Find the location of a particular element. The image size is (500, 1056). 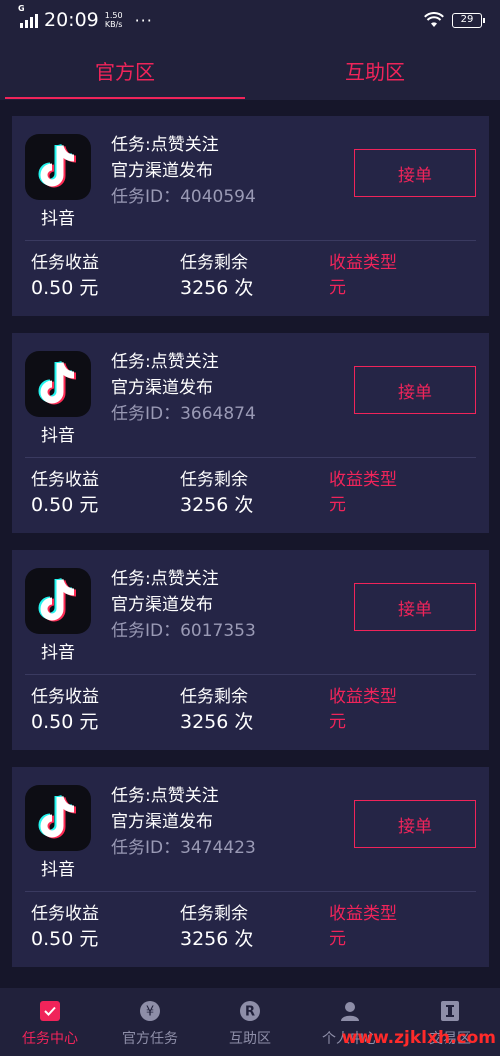

nav-mutual: R 互助区 is located at coordinates (250, 1022).